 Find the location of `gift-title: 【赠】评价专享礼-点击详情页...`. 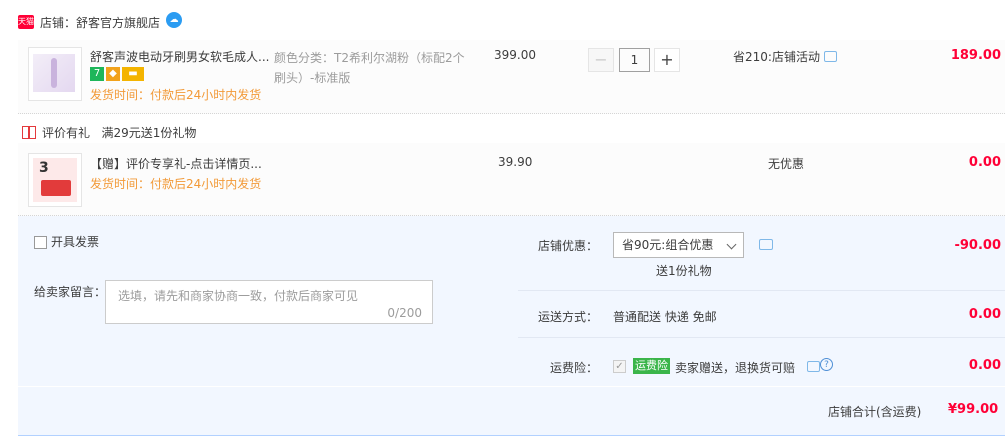

gift-title: 【赠】评价专享礼-点击详情页... is located at coordinates (176, 163).